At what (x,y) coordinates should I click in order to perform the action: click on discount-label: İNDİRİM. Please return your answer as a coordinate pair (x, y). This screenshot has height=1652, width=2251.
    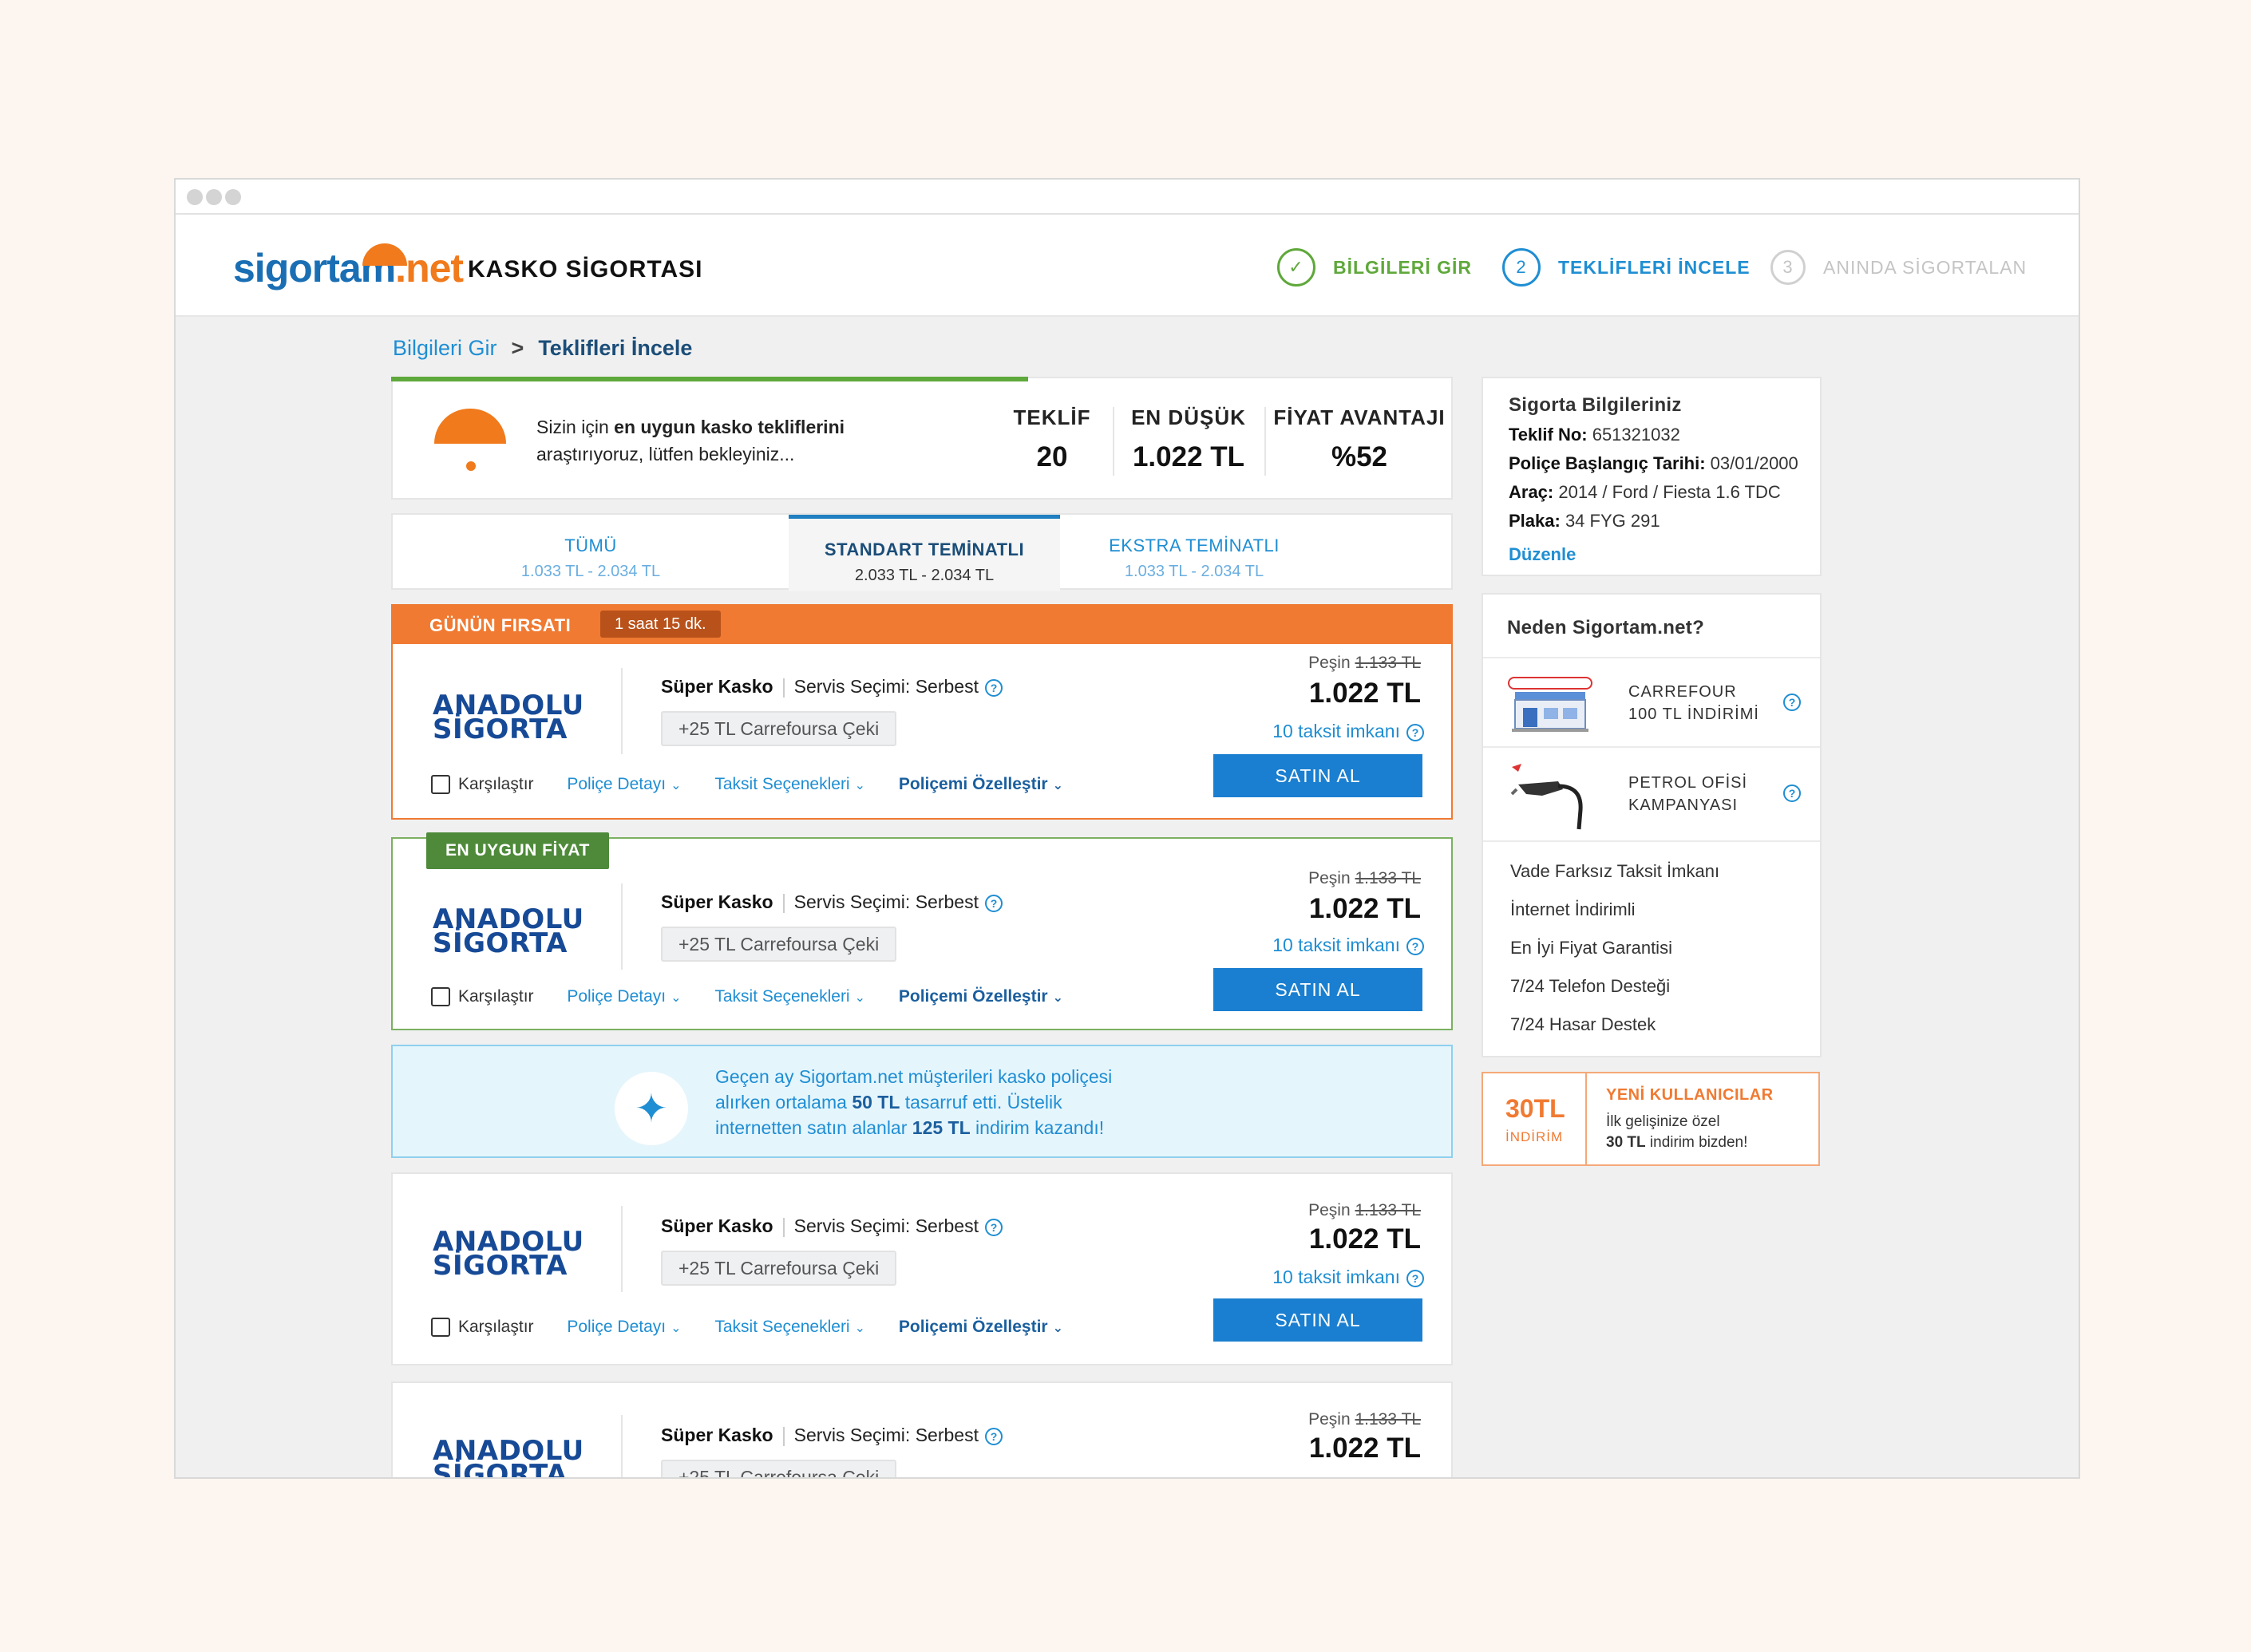
    Looking at the image, I should click on (1534, 1136).